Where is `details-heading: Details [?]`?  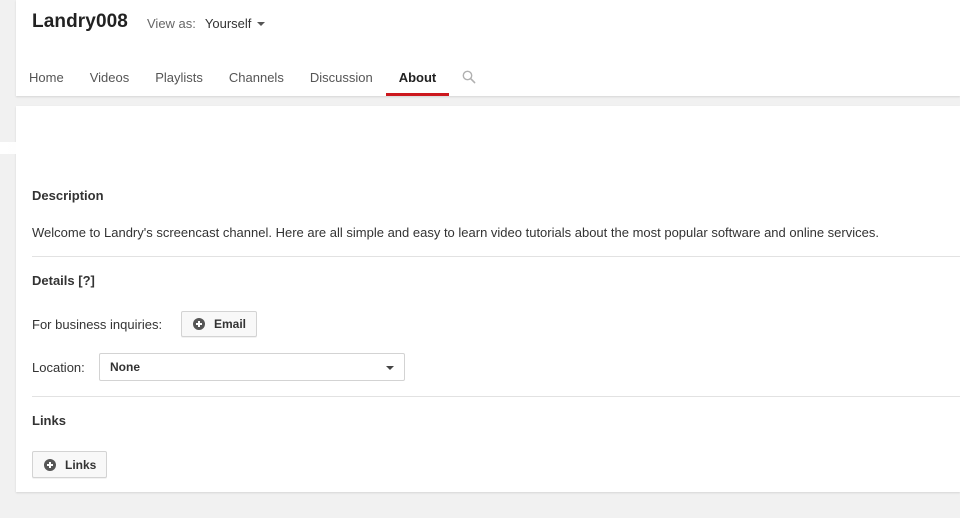
details-heading: Details [?] is located at coordinates (63, 280).